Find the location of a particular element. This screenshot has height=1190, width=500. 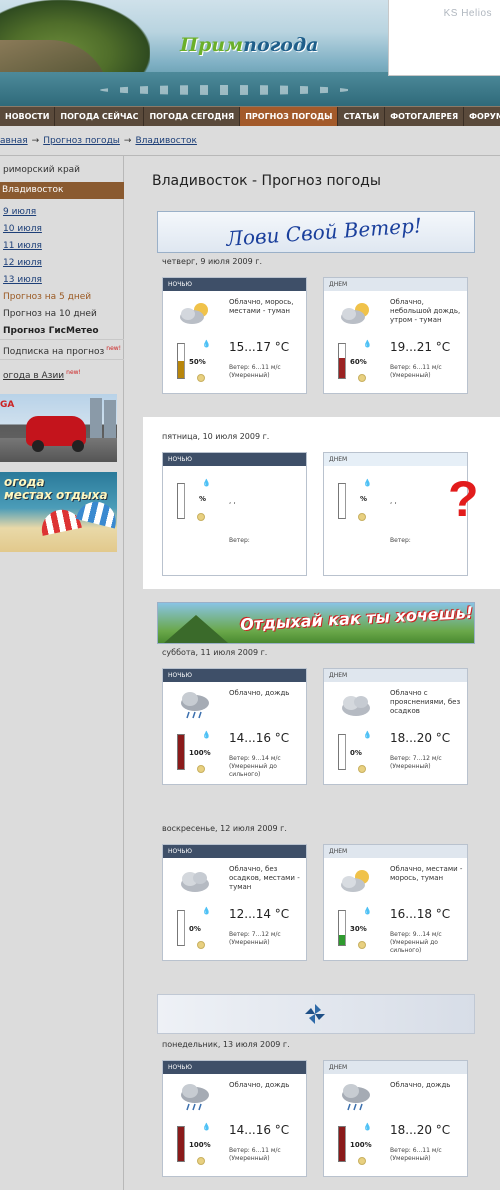

site-logo: Примпогода is located at coordinates (249, 45).